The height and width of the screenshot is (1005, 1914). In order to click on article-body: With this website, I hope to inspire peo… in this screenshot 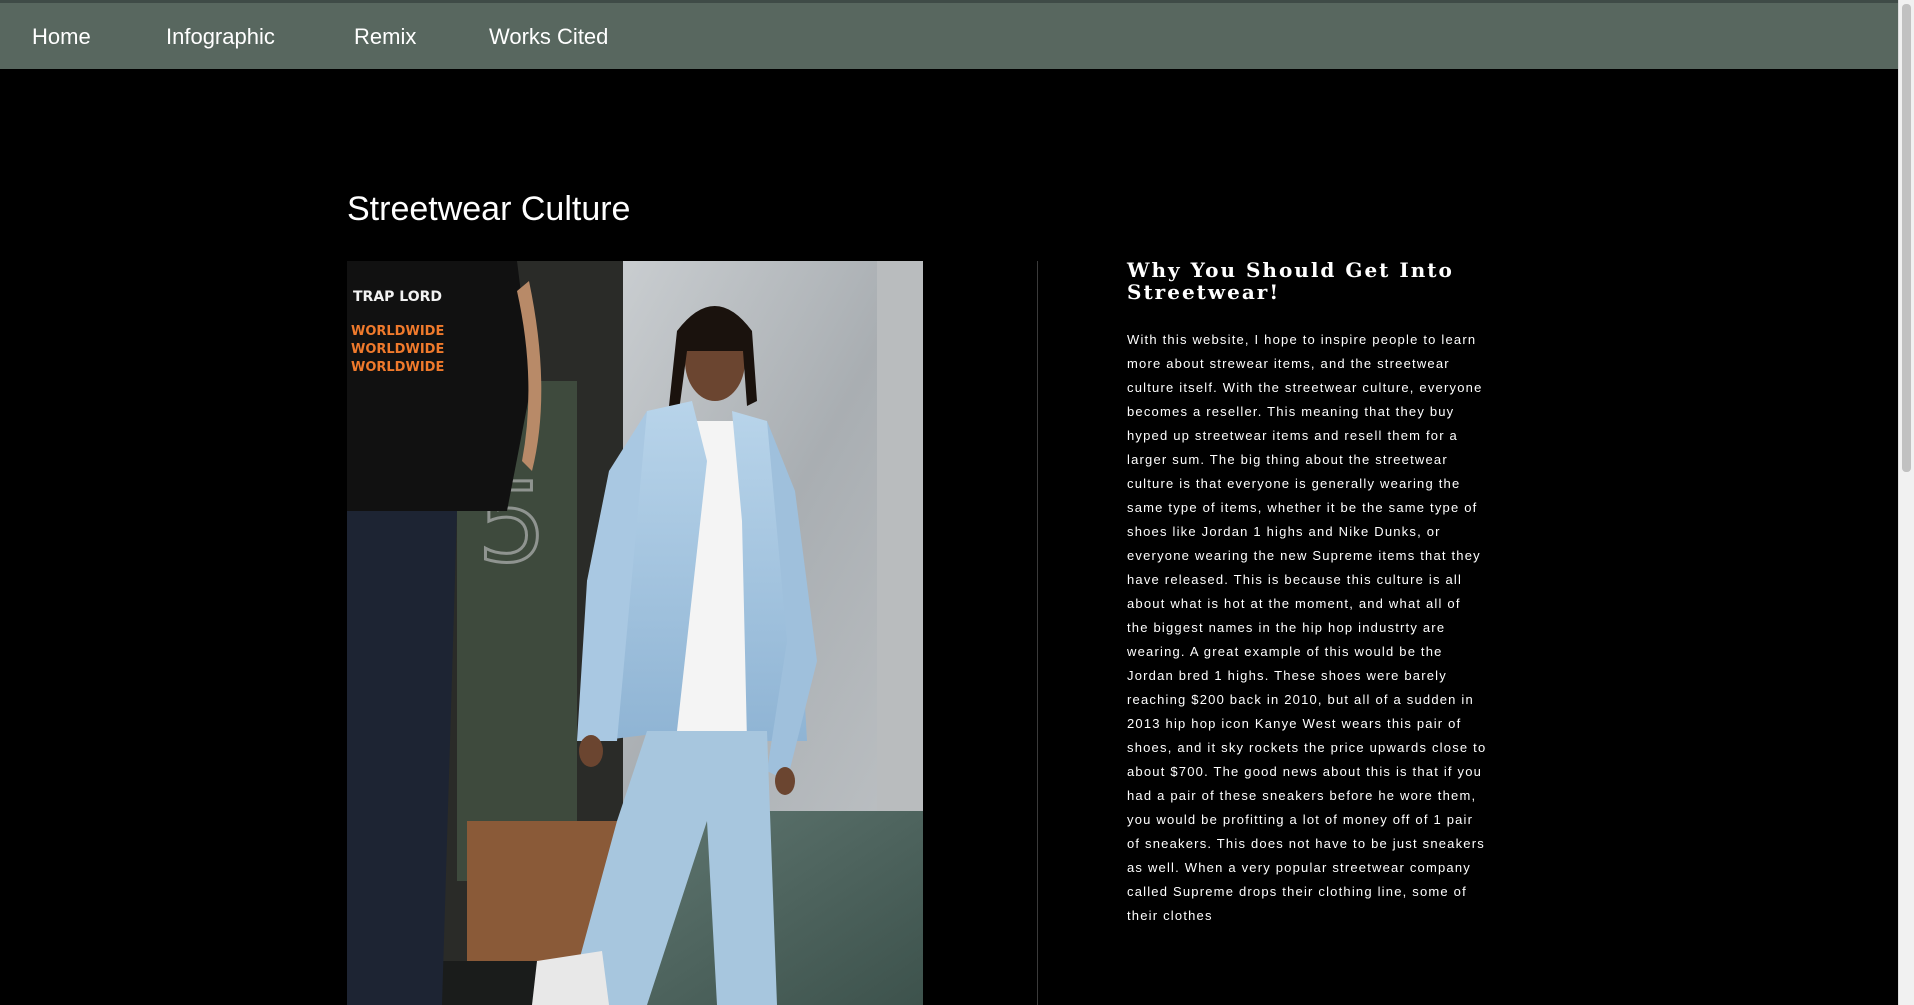, I will do `click(1307, 627)`.